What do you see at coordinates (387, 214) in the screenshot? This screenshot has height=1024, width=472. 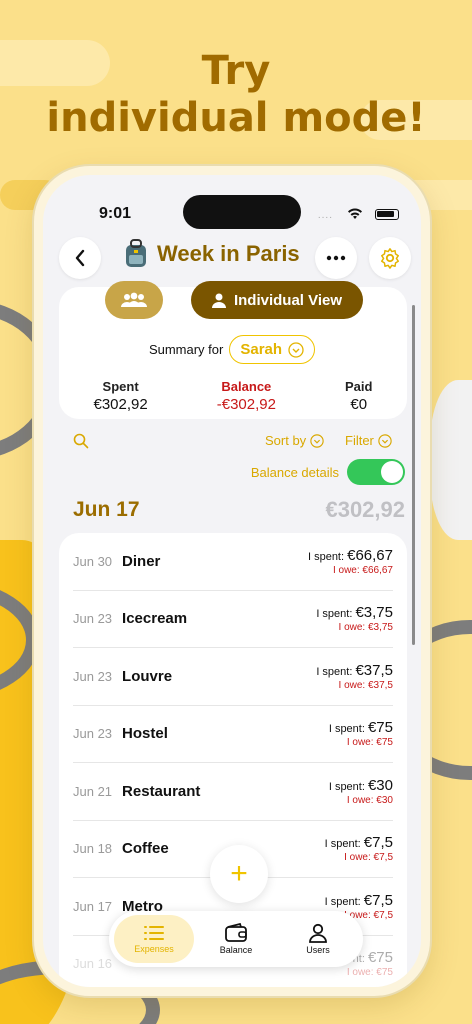 I see `battery-icon` at bounding box center [387, 214].